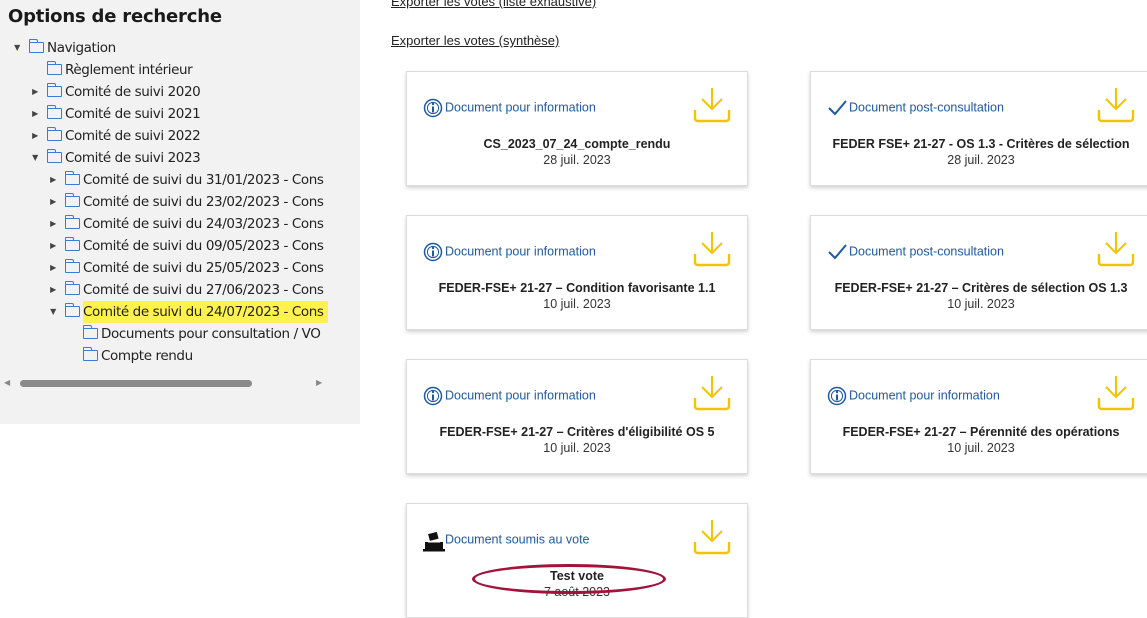  I want to click on tree-node: ▶ Comité de suivi du 24/03/2023 - Cons, so click(166, 224).